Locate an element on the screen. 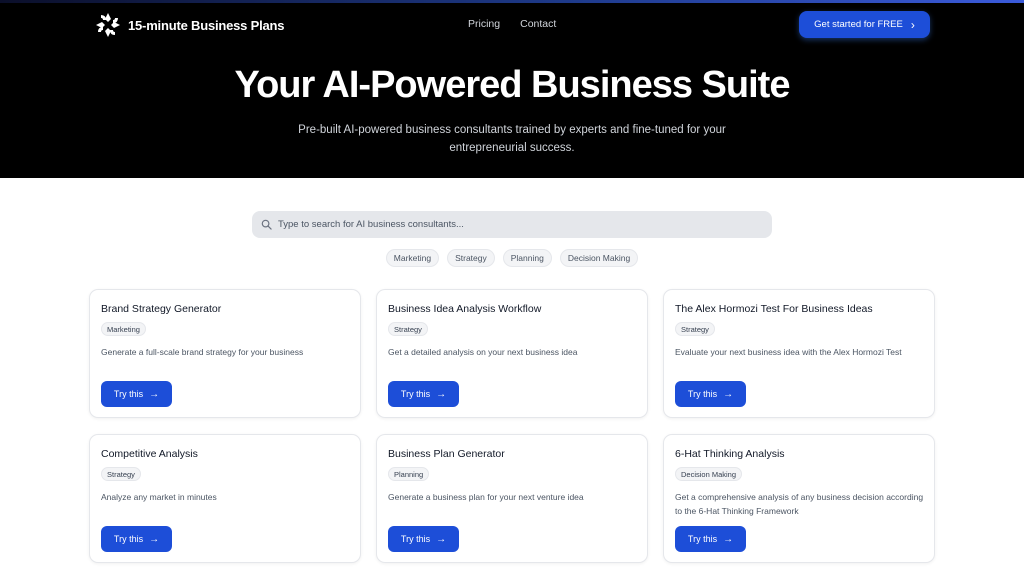 This screenshot has width=1024, height=584. filter-chip-decision-making: Decision Making is located at coordinates (599, 258).